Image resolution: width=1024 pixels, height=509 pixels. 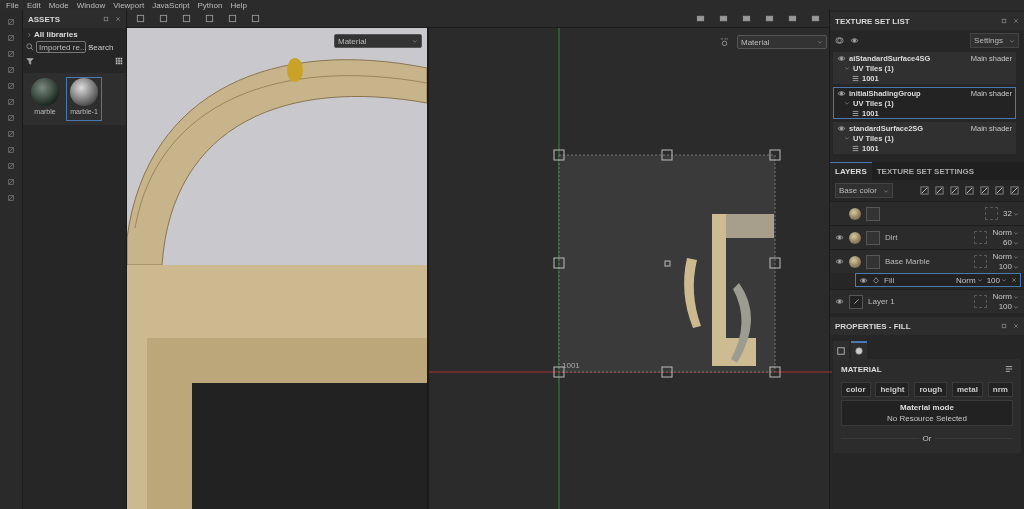 What do you see at coordinates (571, 365) in the screenshot?
I see `uv-tile-label: 1001` at bounding box center [571, 365].